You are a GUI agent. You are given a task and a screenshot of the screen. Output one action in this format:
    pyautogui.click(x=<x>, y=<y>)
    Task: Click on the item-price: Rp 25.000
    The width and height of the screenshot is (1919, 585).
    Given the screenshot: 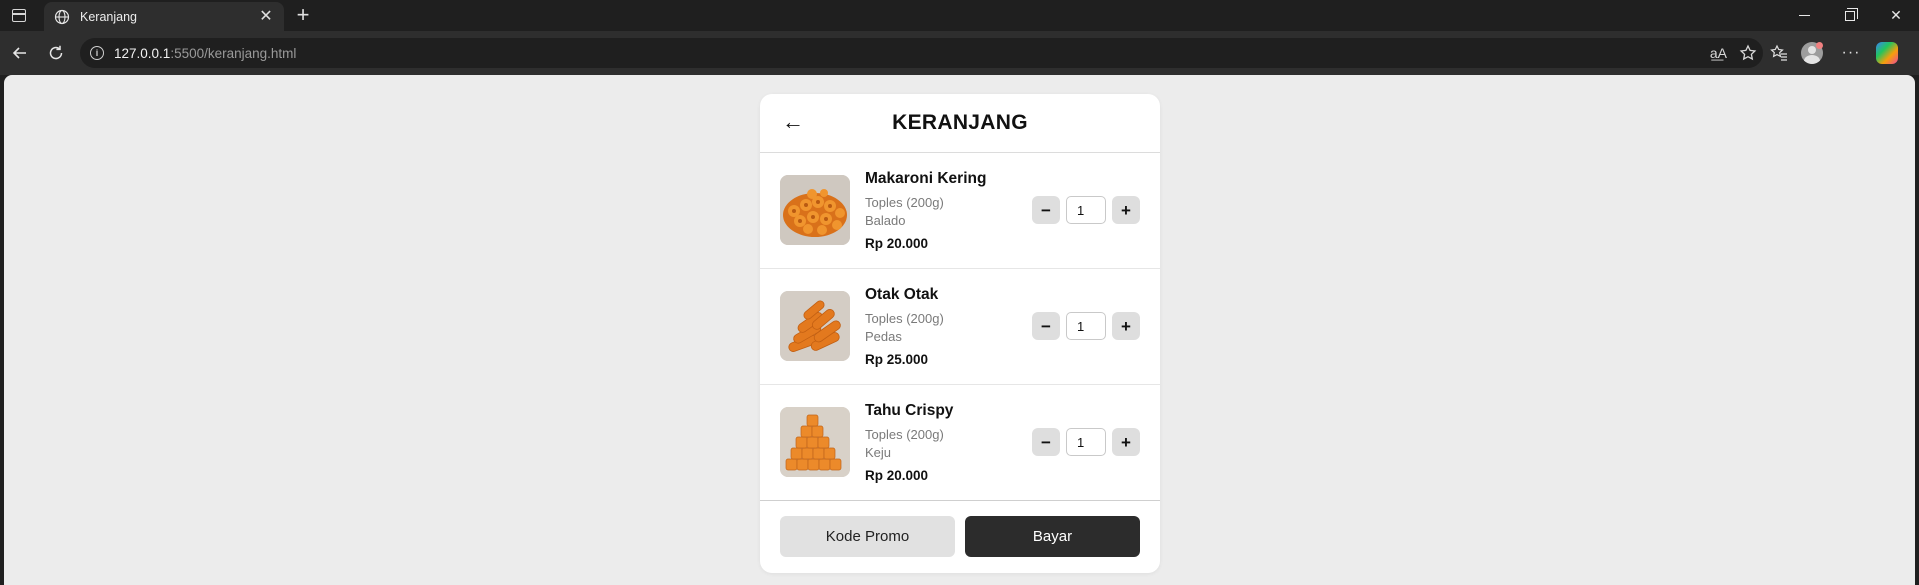 What is the action you would take?
    pyautogui.click(x=897, y=359)
    